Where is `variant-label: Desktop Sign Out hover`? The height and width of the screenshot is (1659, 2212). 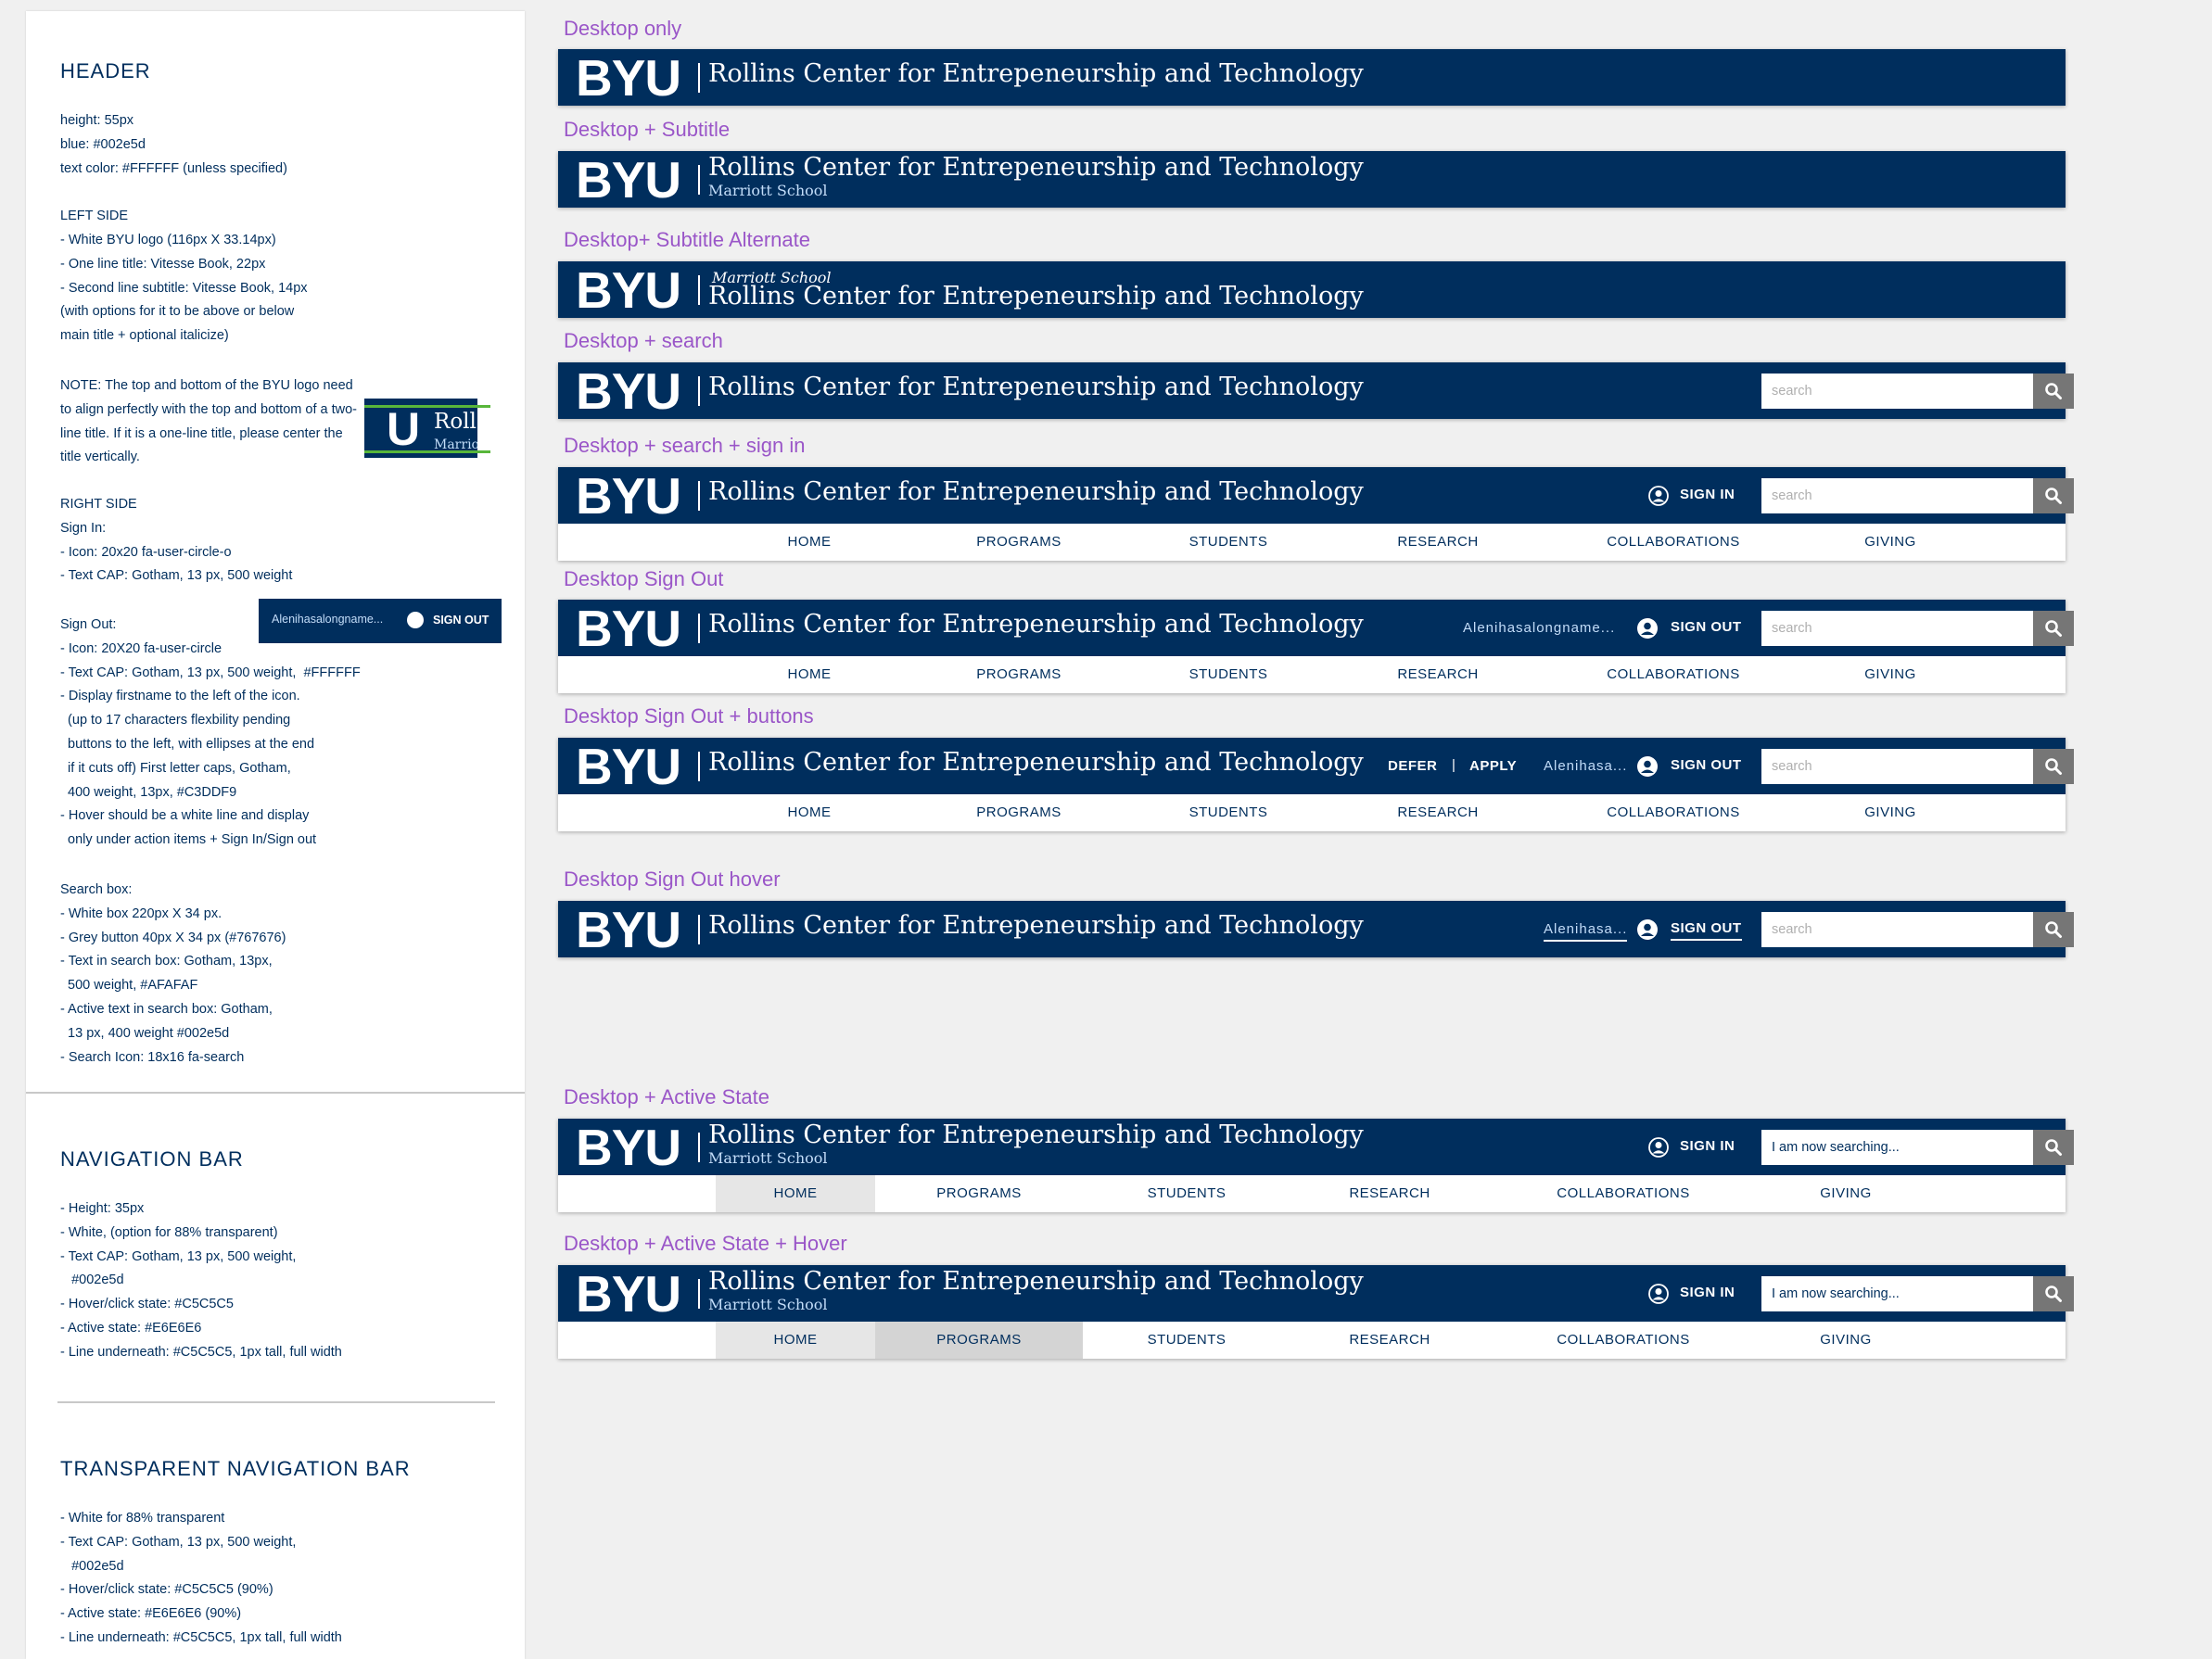
variant-label: Desktop Sign Out hover is located at coordinates (672, 879).